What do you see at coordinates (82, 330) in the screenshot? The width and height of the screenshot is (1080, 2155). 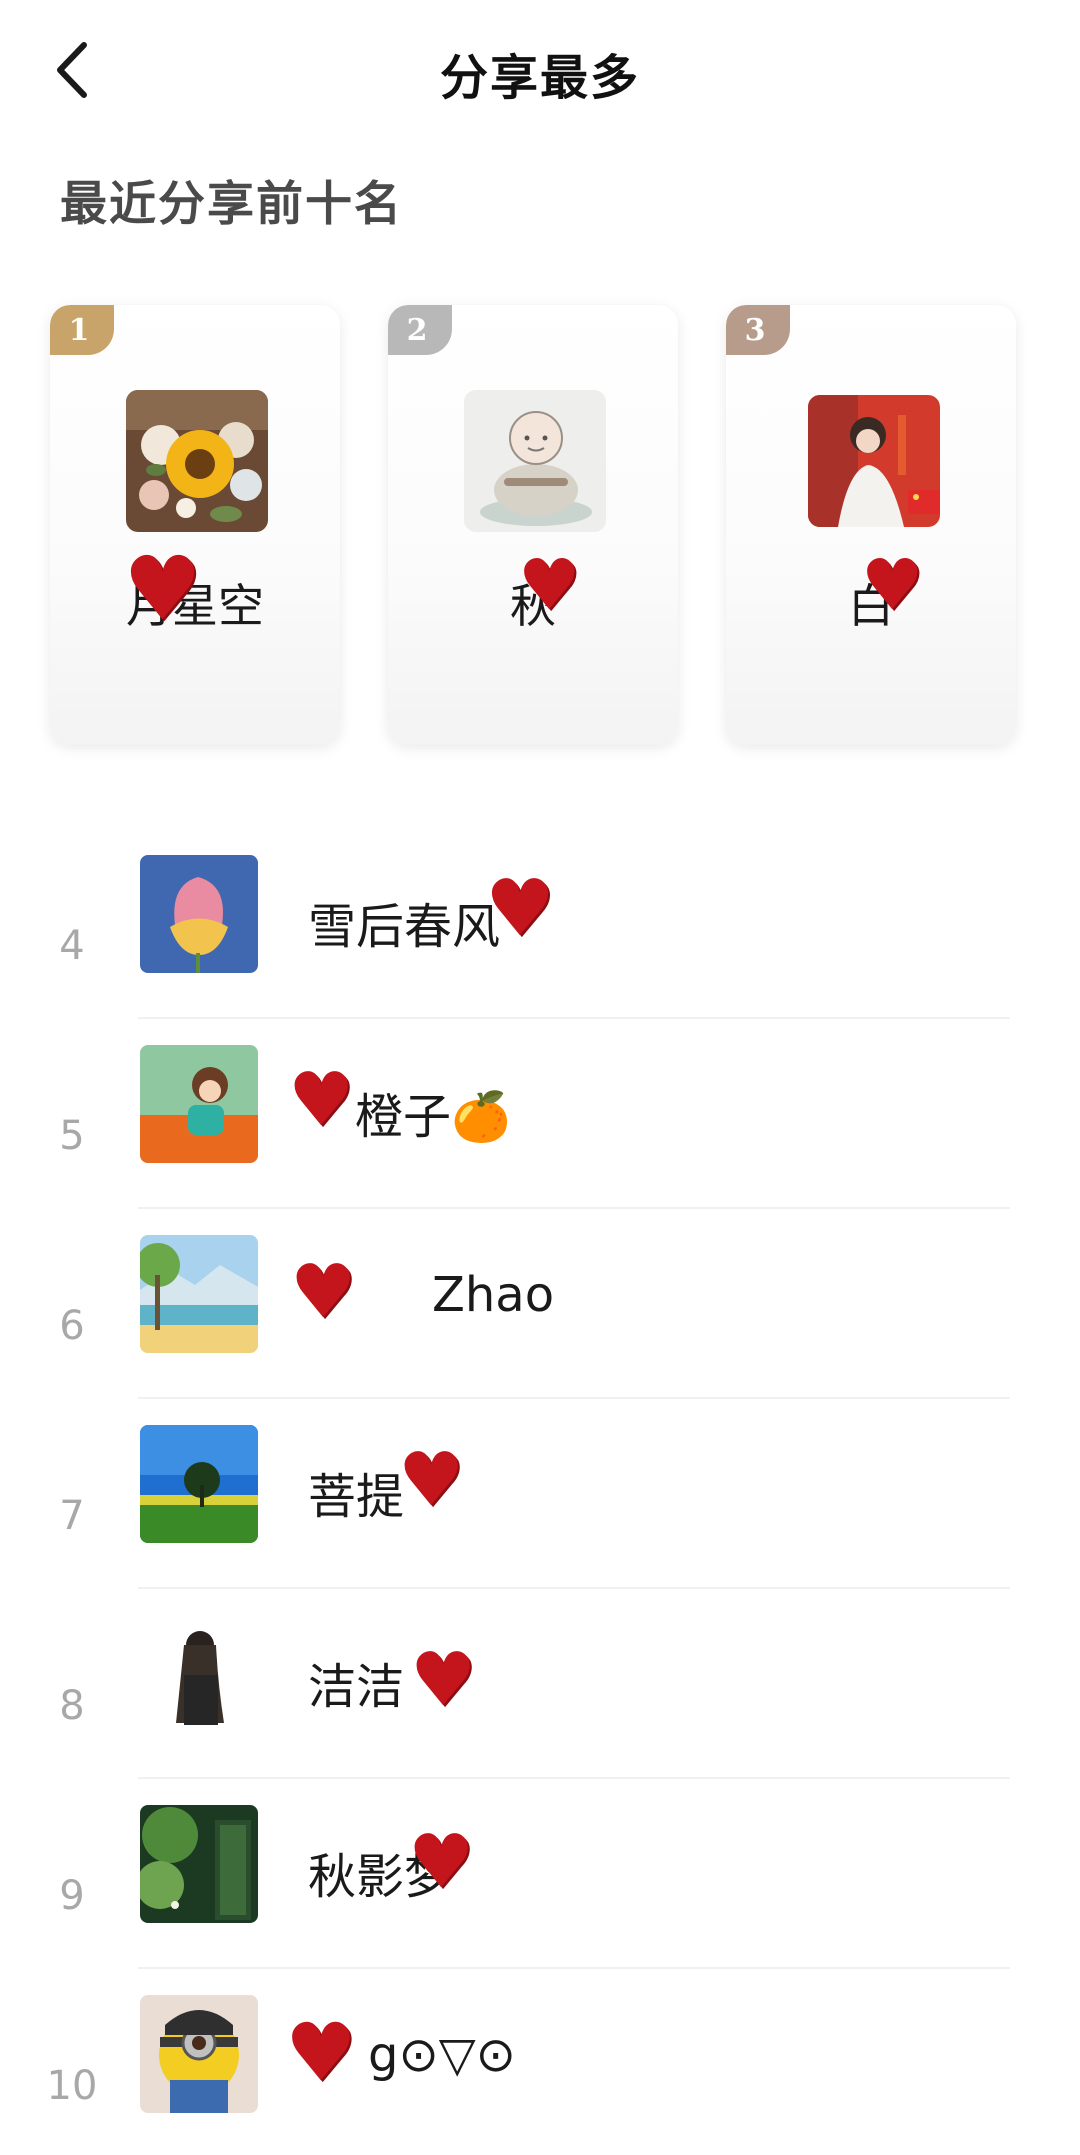 I see `rank-badge-gold: 1` at bounding box center [82, 330].